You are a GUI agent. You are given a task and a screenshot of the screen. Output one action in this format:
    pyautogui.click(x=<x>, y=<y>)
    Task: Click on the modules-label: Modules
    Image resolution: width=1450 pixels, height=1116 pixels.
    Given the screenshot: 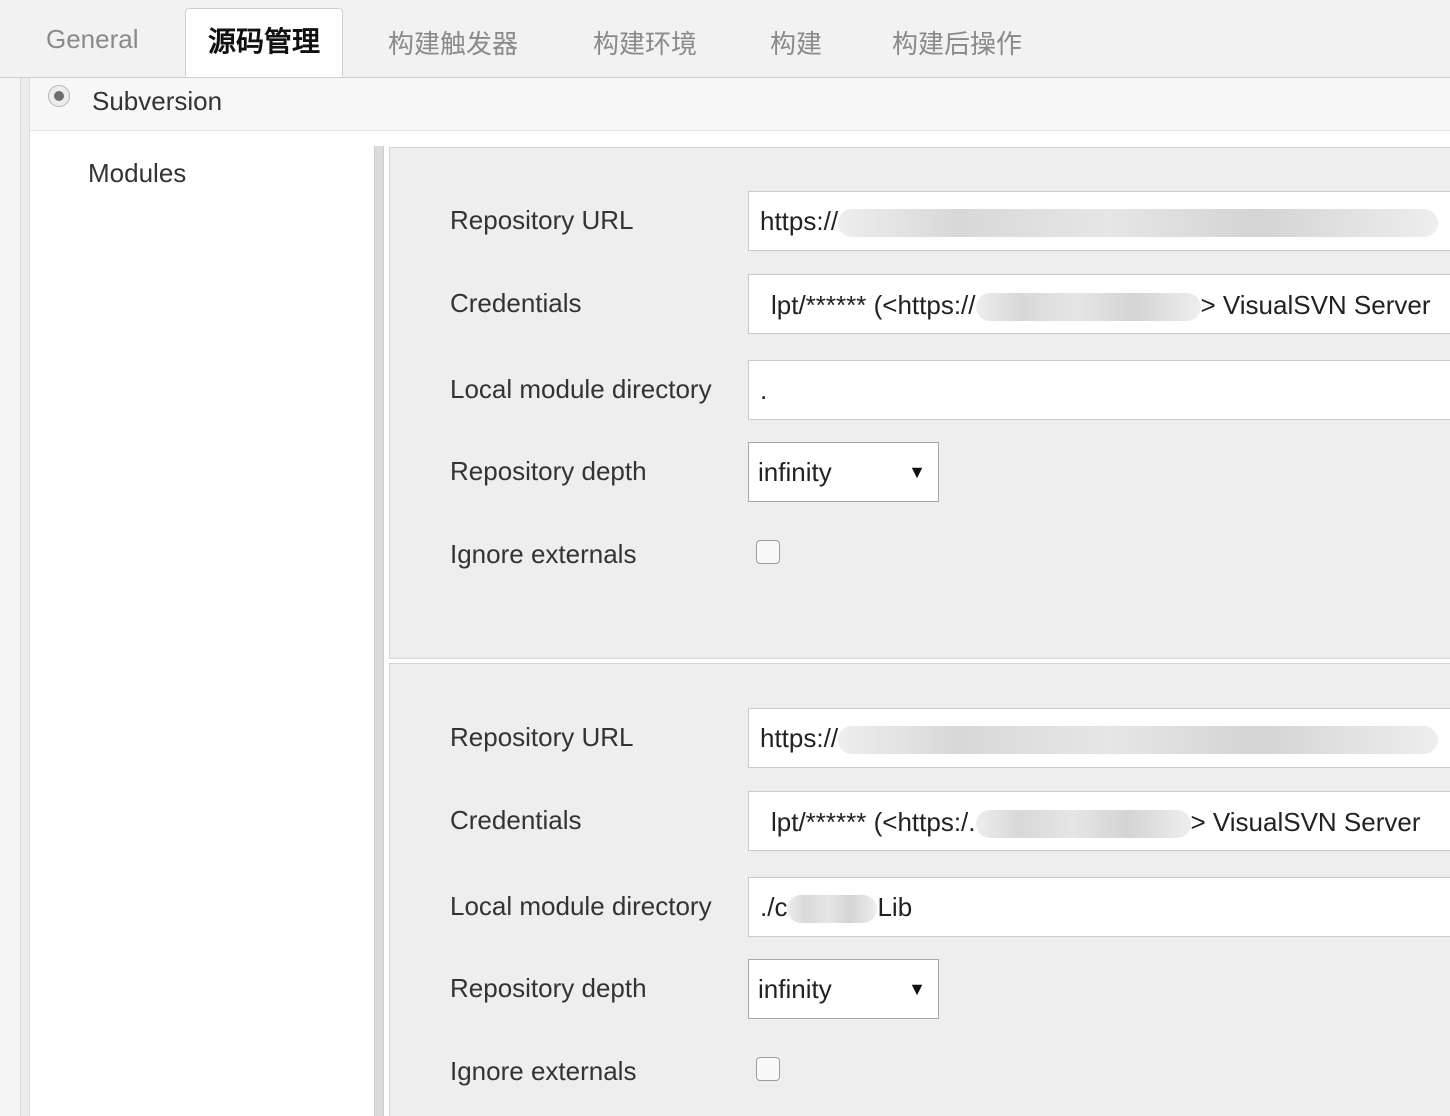 What is the action you would take?
    pyautogui.click(x=137, y=173)
    